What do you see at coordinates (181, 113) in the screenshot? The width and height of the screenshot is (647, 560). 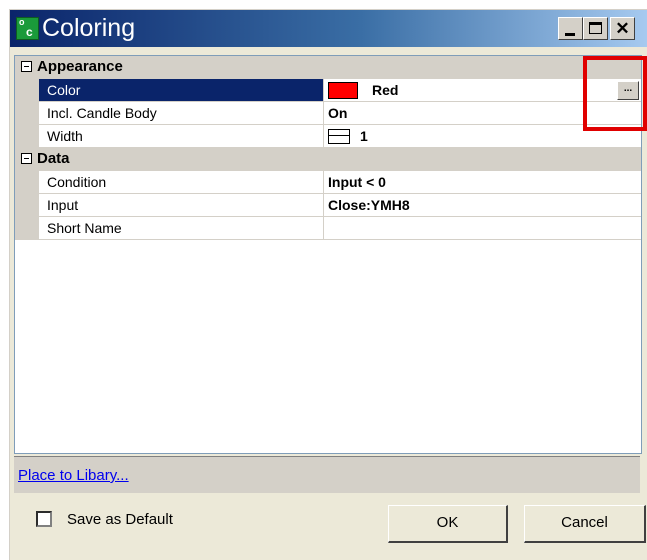 I see `property-name: Incl. Candle Body` at bounding box center [181, 113].